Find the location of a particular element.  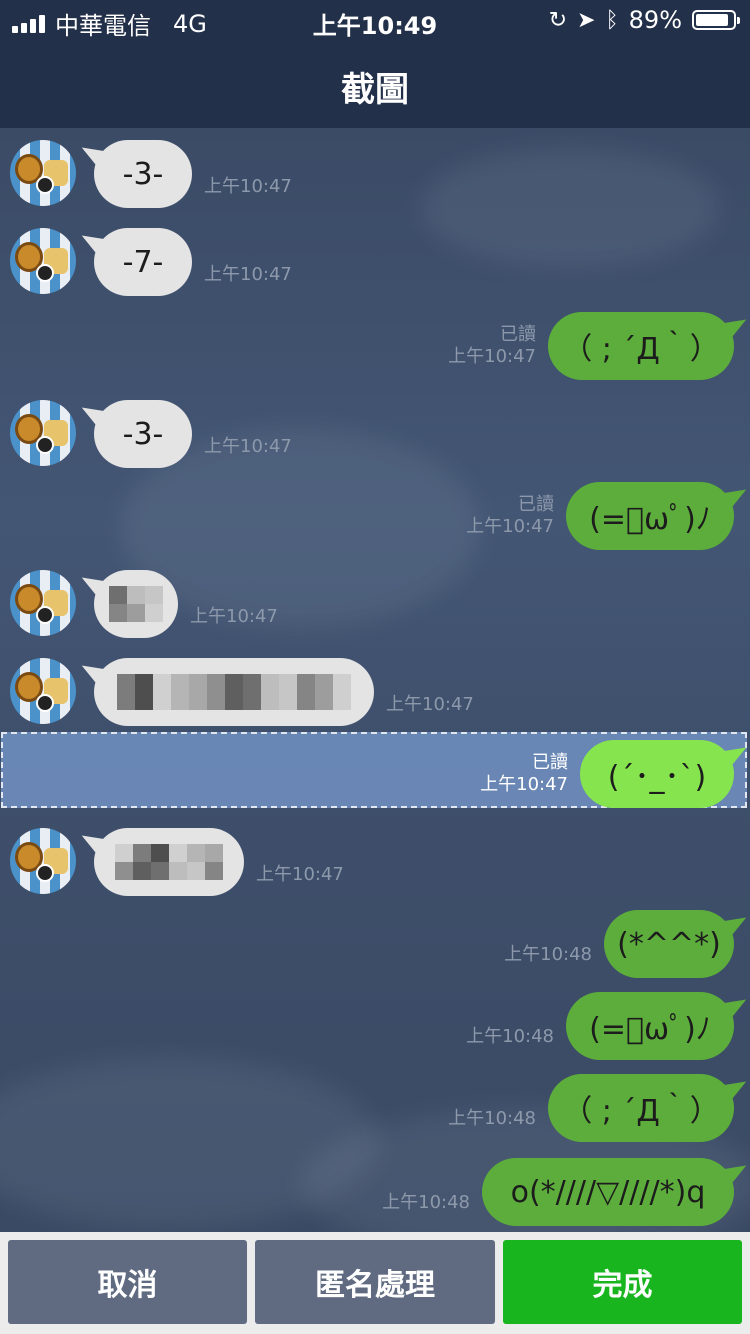

message-row: -7- 上午10:47 is located at coordinates (375, 264).